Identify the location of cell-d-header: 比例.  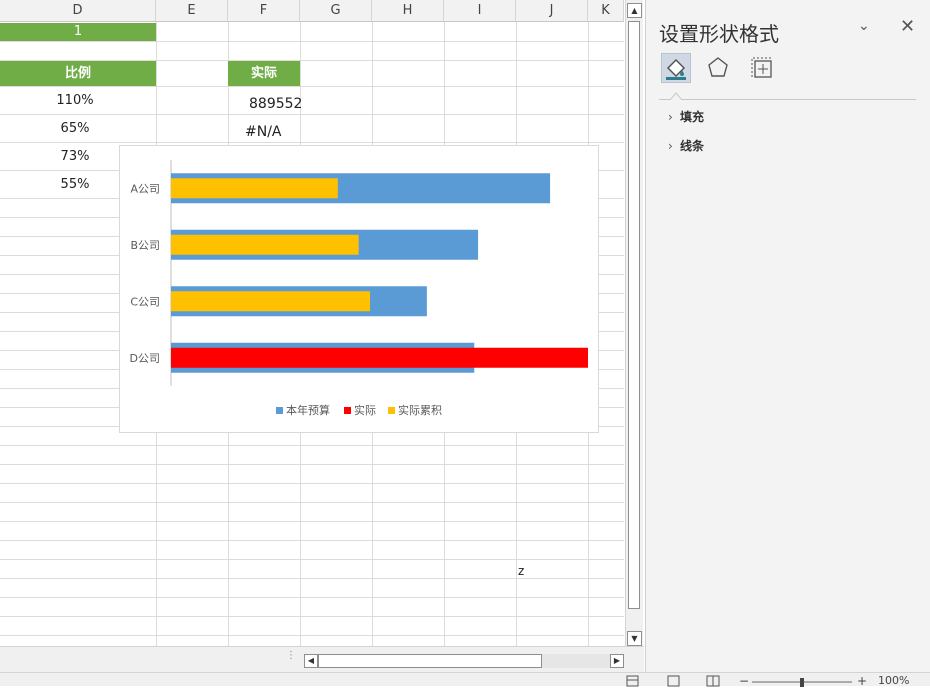
(78, 73).